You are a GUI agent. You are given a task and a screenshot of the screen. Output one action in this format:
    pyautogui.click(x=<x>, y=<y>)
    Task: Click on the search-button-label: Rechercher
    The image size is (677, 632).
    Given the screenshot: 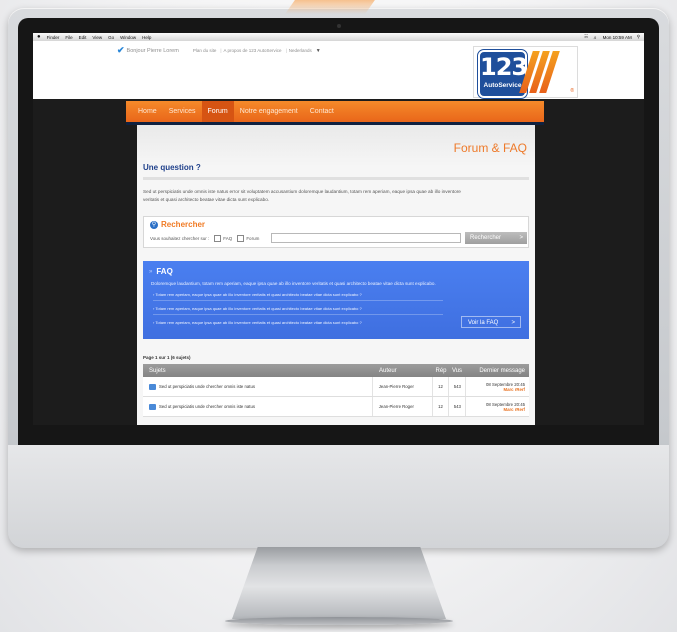 What is the action you would take?
    pyautogui.click(x=486, y=238)
    